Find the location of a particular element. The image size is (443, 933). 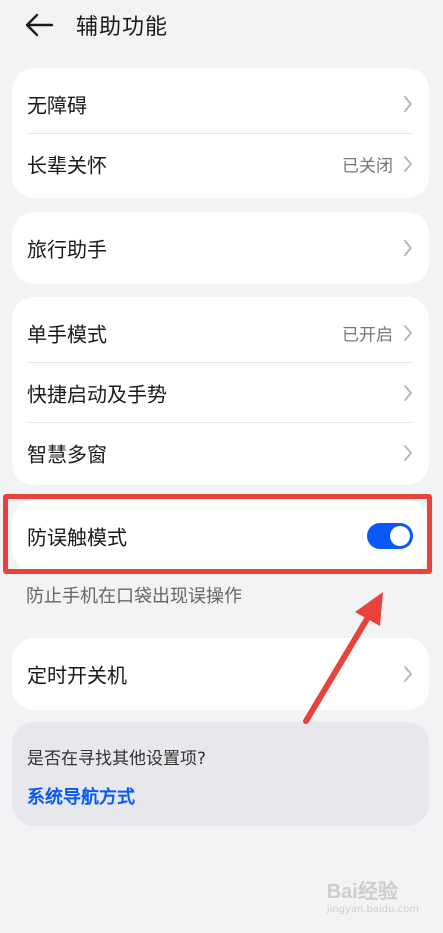

settings-card-accessibility: 无障碍 长辈关怀 已关闭 is located at coordinates (220, 133).